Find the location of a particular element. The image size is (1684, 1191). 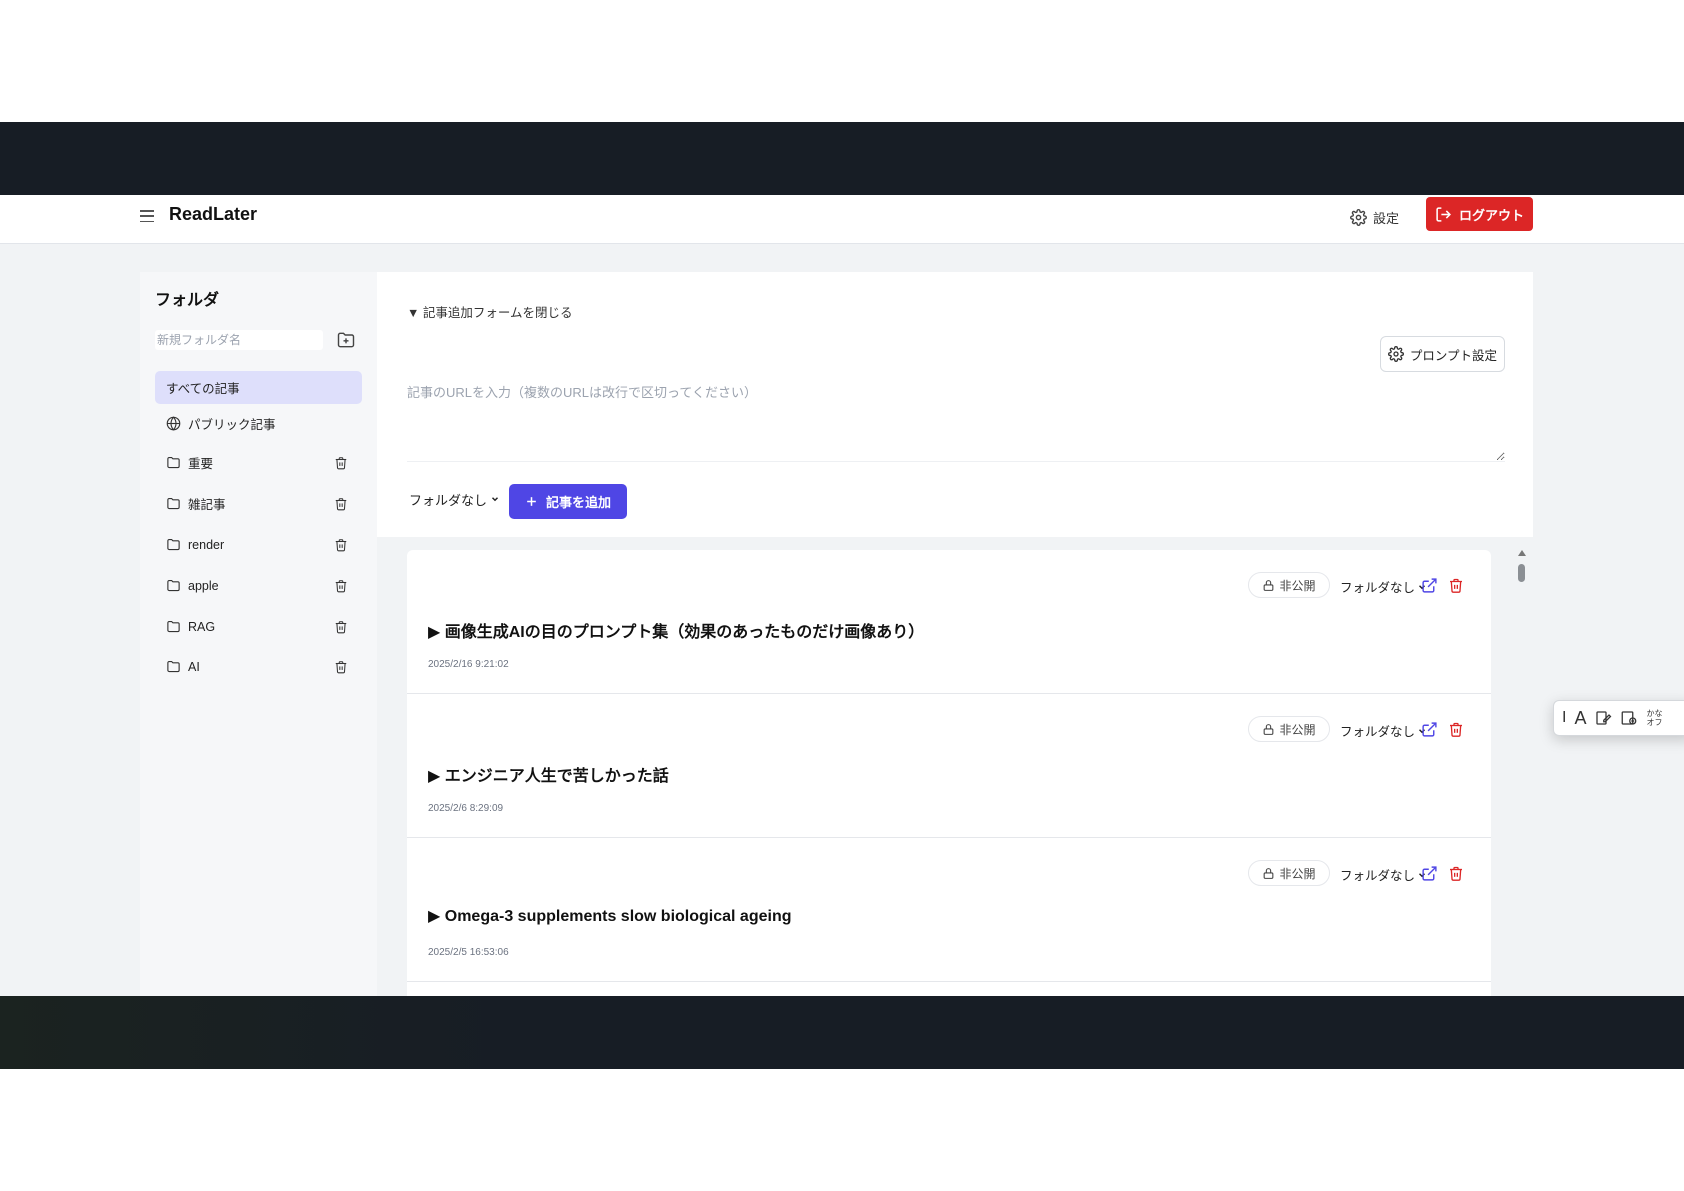

article-title: ▶ エンジニア人生で苦しかった話 is located at coordinates (548, 774).